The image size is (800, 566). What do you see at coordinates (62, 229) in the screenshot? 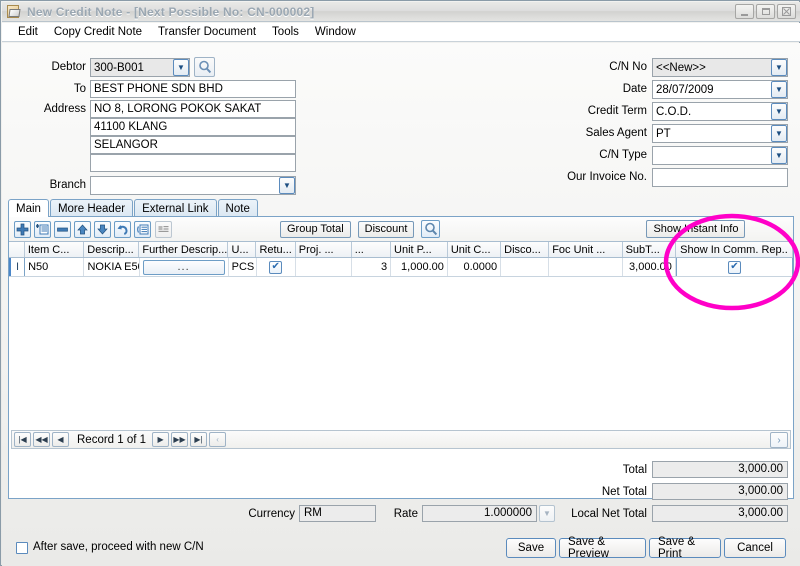
I see `delete-row-icon` at bounding box center [62, 229].